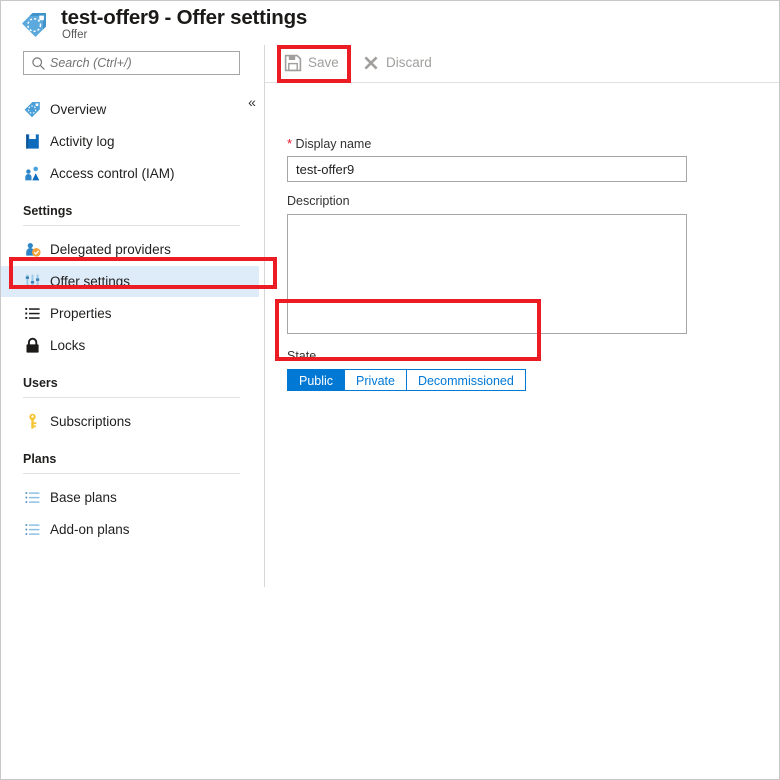  What do you see at coordinates (38, 63) in the screenshot?
I see `search-icon` at bounding box center [38, 63].